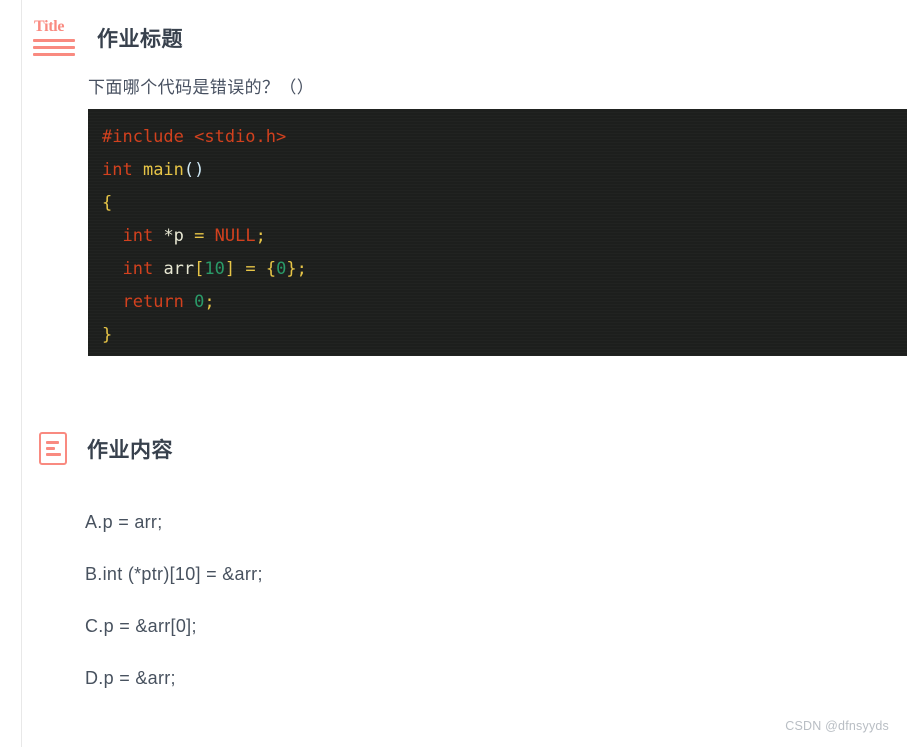 Image resolution: width=907 pixels, height=747 pixels. What do you see at coordinates (130, 450) in the screenshot?
I see `content-section-heading: 作业内容` at bounding box center [130, 450].